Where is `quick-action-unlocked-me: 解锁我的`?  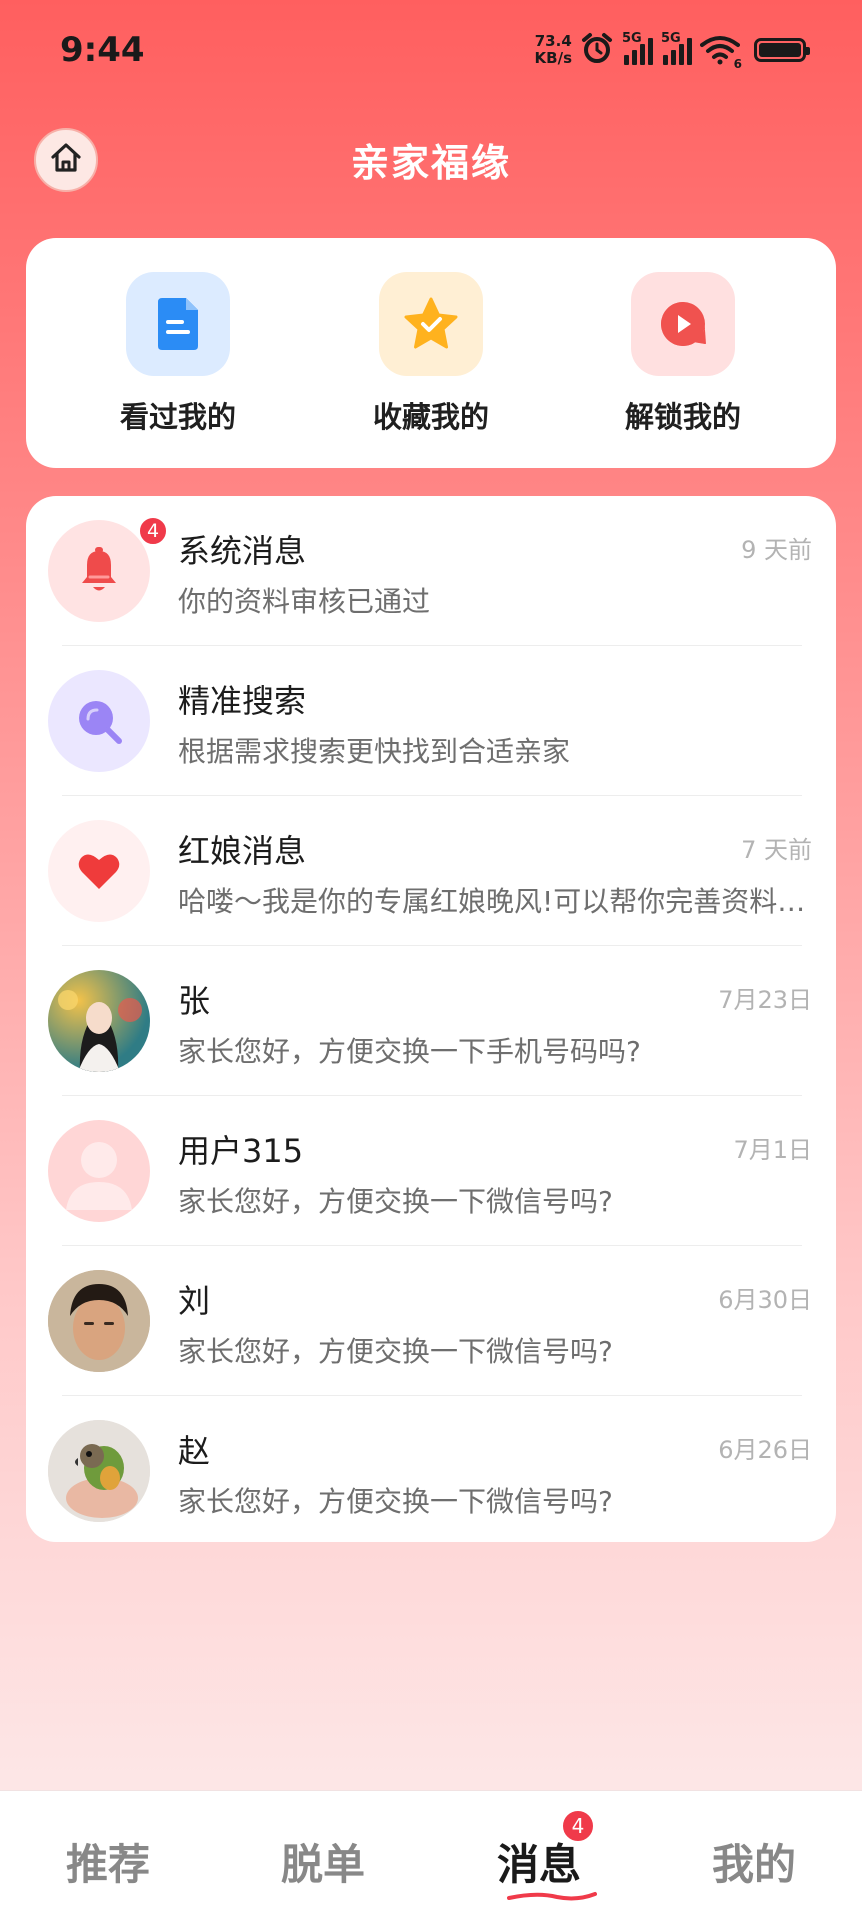
quick-action-unlocked-me: 解锁我的 is located at coordinates (683, 354).